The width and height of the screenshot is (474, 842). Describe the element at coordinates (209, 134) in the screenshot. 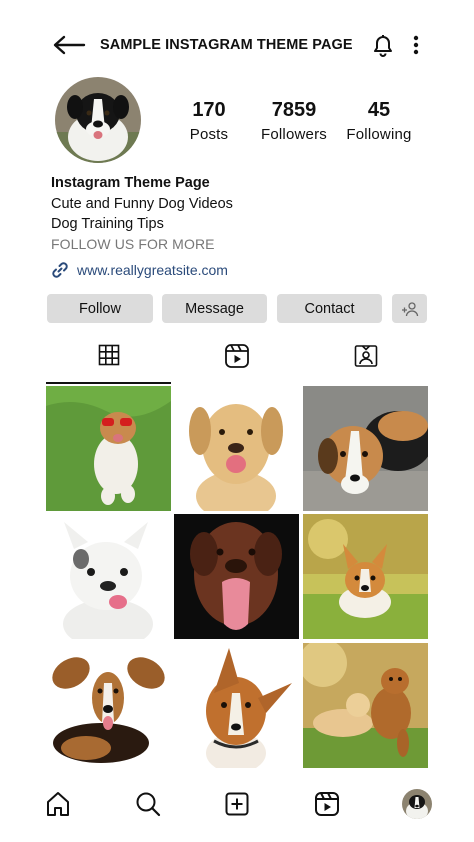

I see `posts-label: Posts` at that location.